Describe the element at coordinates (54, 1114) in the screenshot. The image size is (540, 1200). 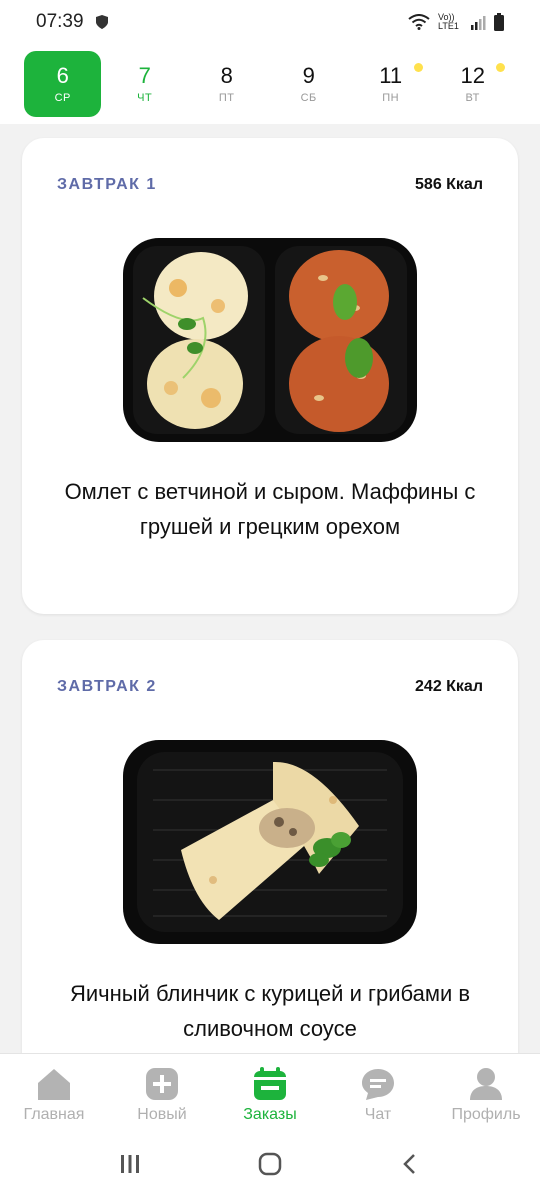
I see `nav-label: Главная` at that location.